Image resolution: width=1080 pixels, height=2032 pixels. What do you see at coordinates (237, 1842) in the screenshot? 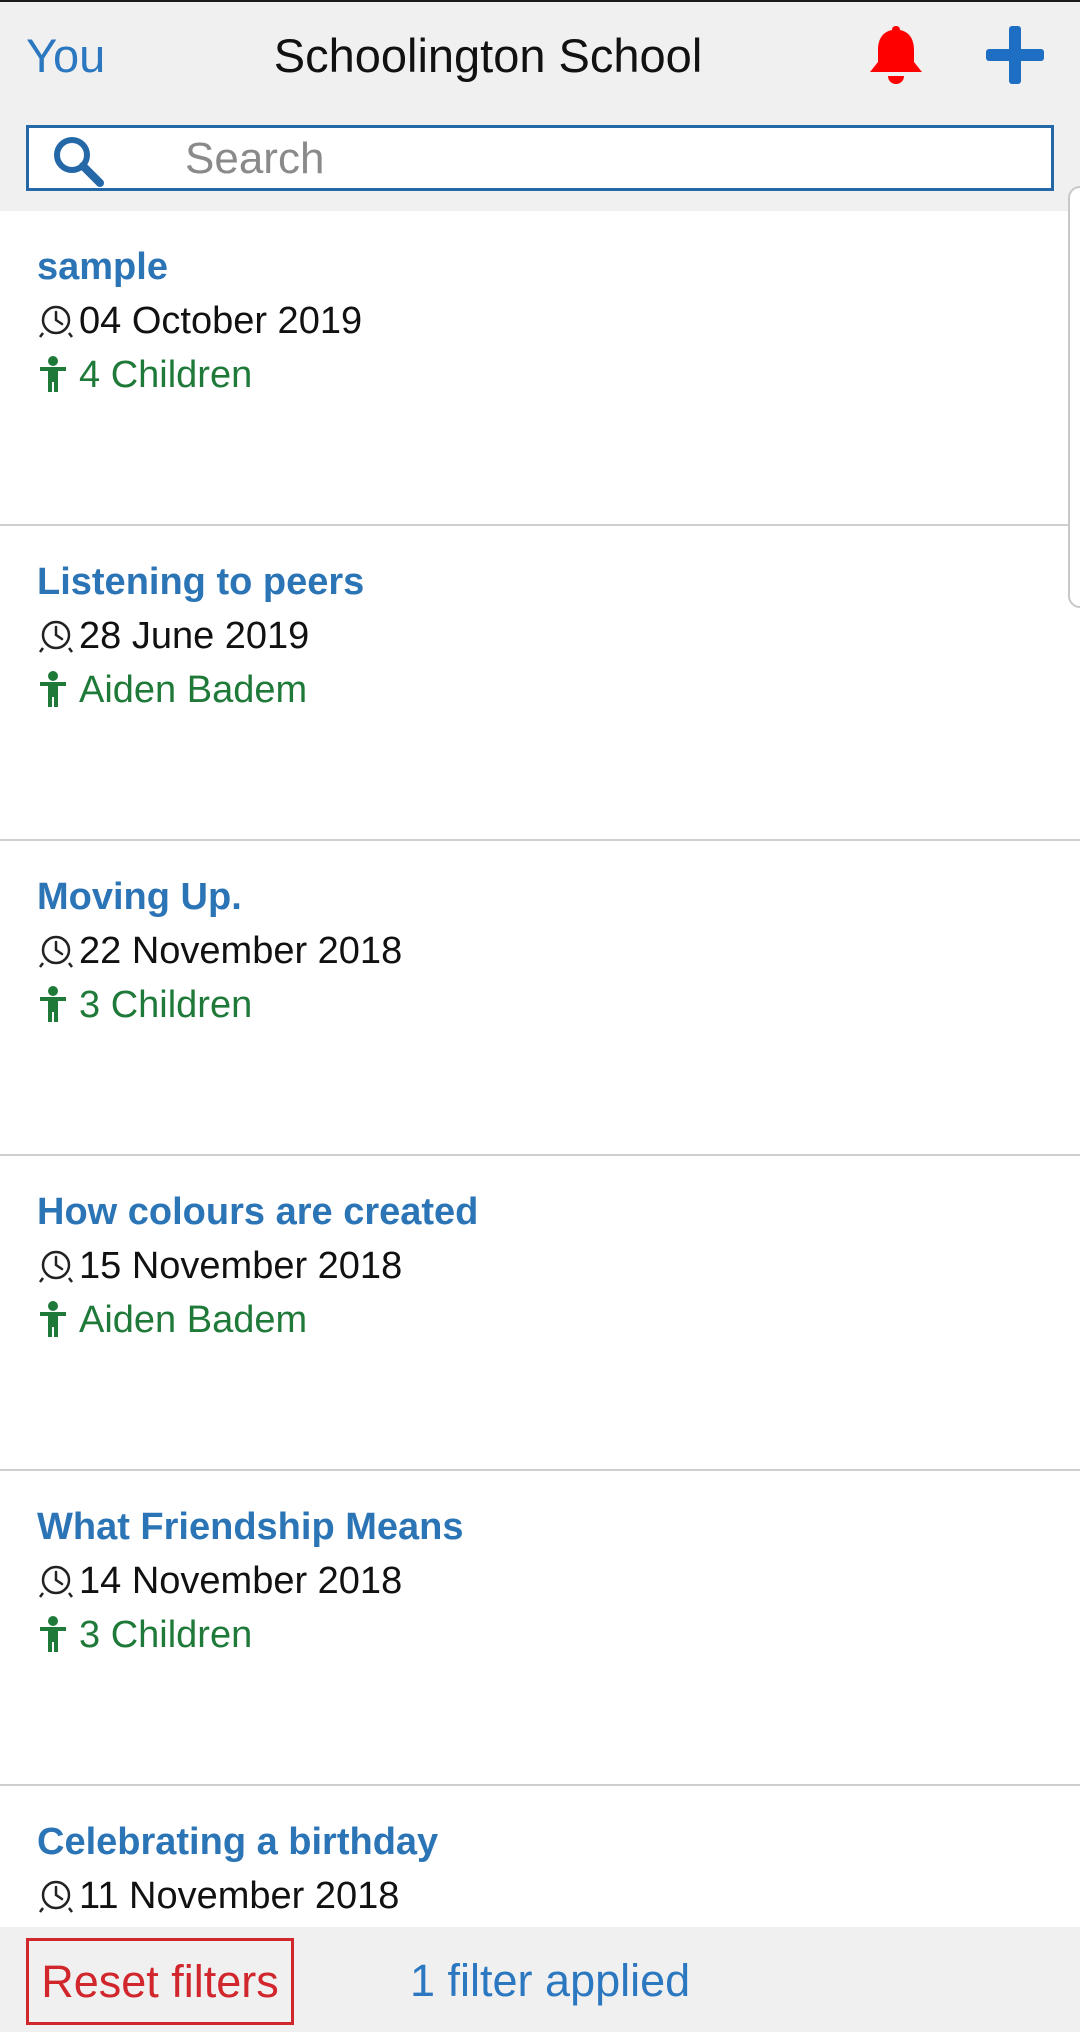
I see `observation-title: Celebrating a birthday` at bounding box center [237, 1842].